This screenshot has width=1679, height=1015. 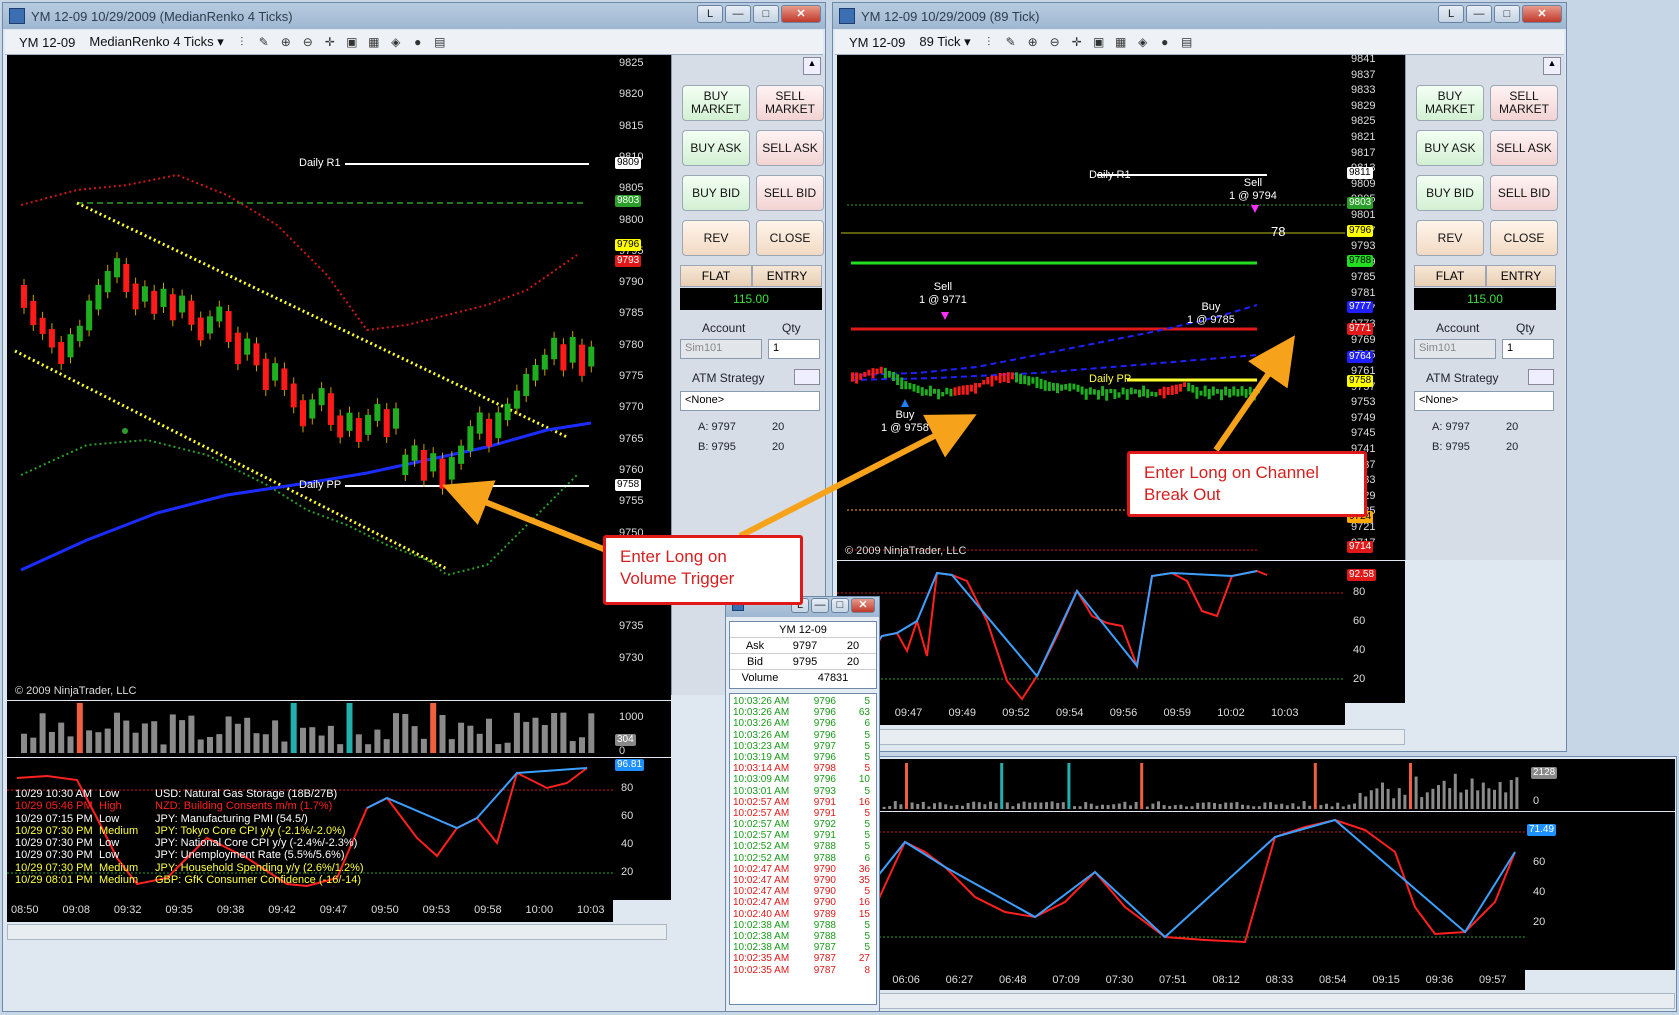 I want to click on bottom-oscillator-axis: 8060402071.49, so click(x=1600, y=891).